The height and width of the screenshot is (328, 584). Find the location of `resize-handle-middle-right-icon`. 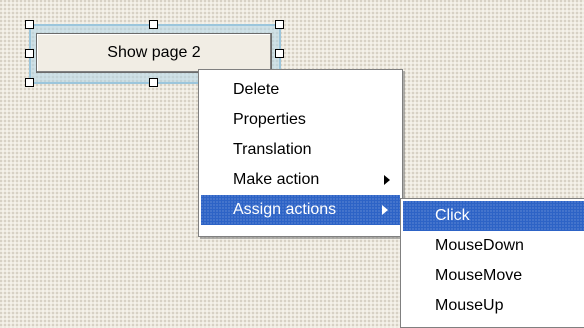

resize-handle-middle-right-icon is located at coordinates (279, 53).